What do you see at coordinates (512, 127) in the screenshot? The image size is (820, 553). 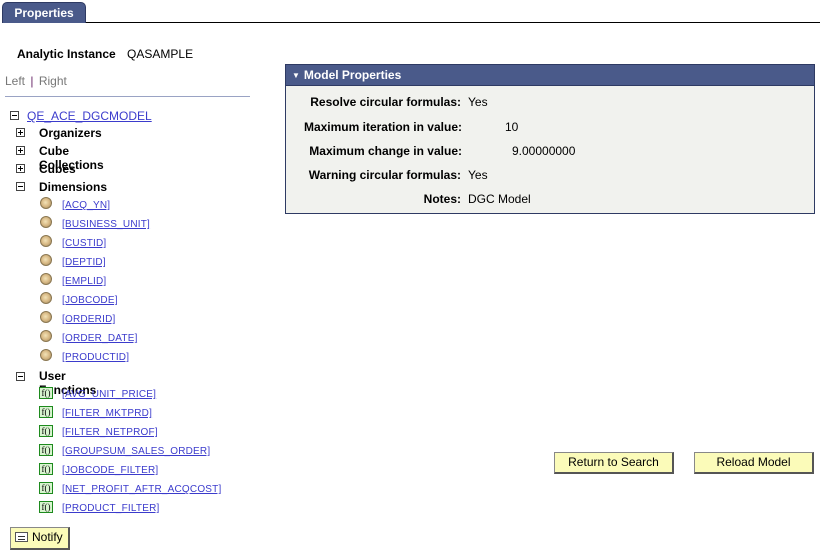 I see `property-value: 10` at bounding box center [512, 127].